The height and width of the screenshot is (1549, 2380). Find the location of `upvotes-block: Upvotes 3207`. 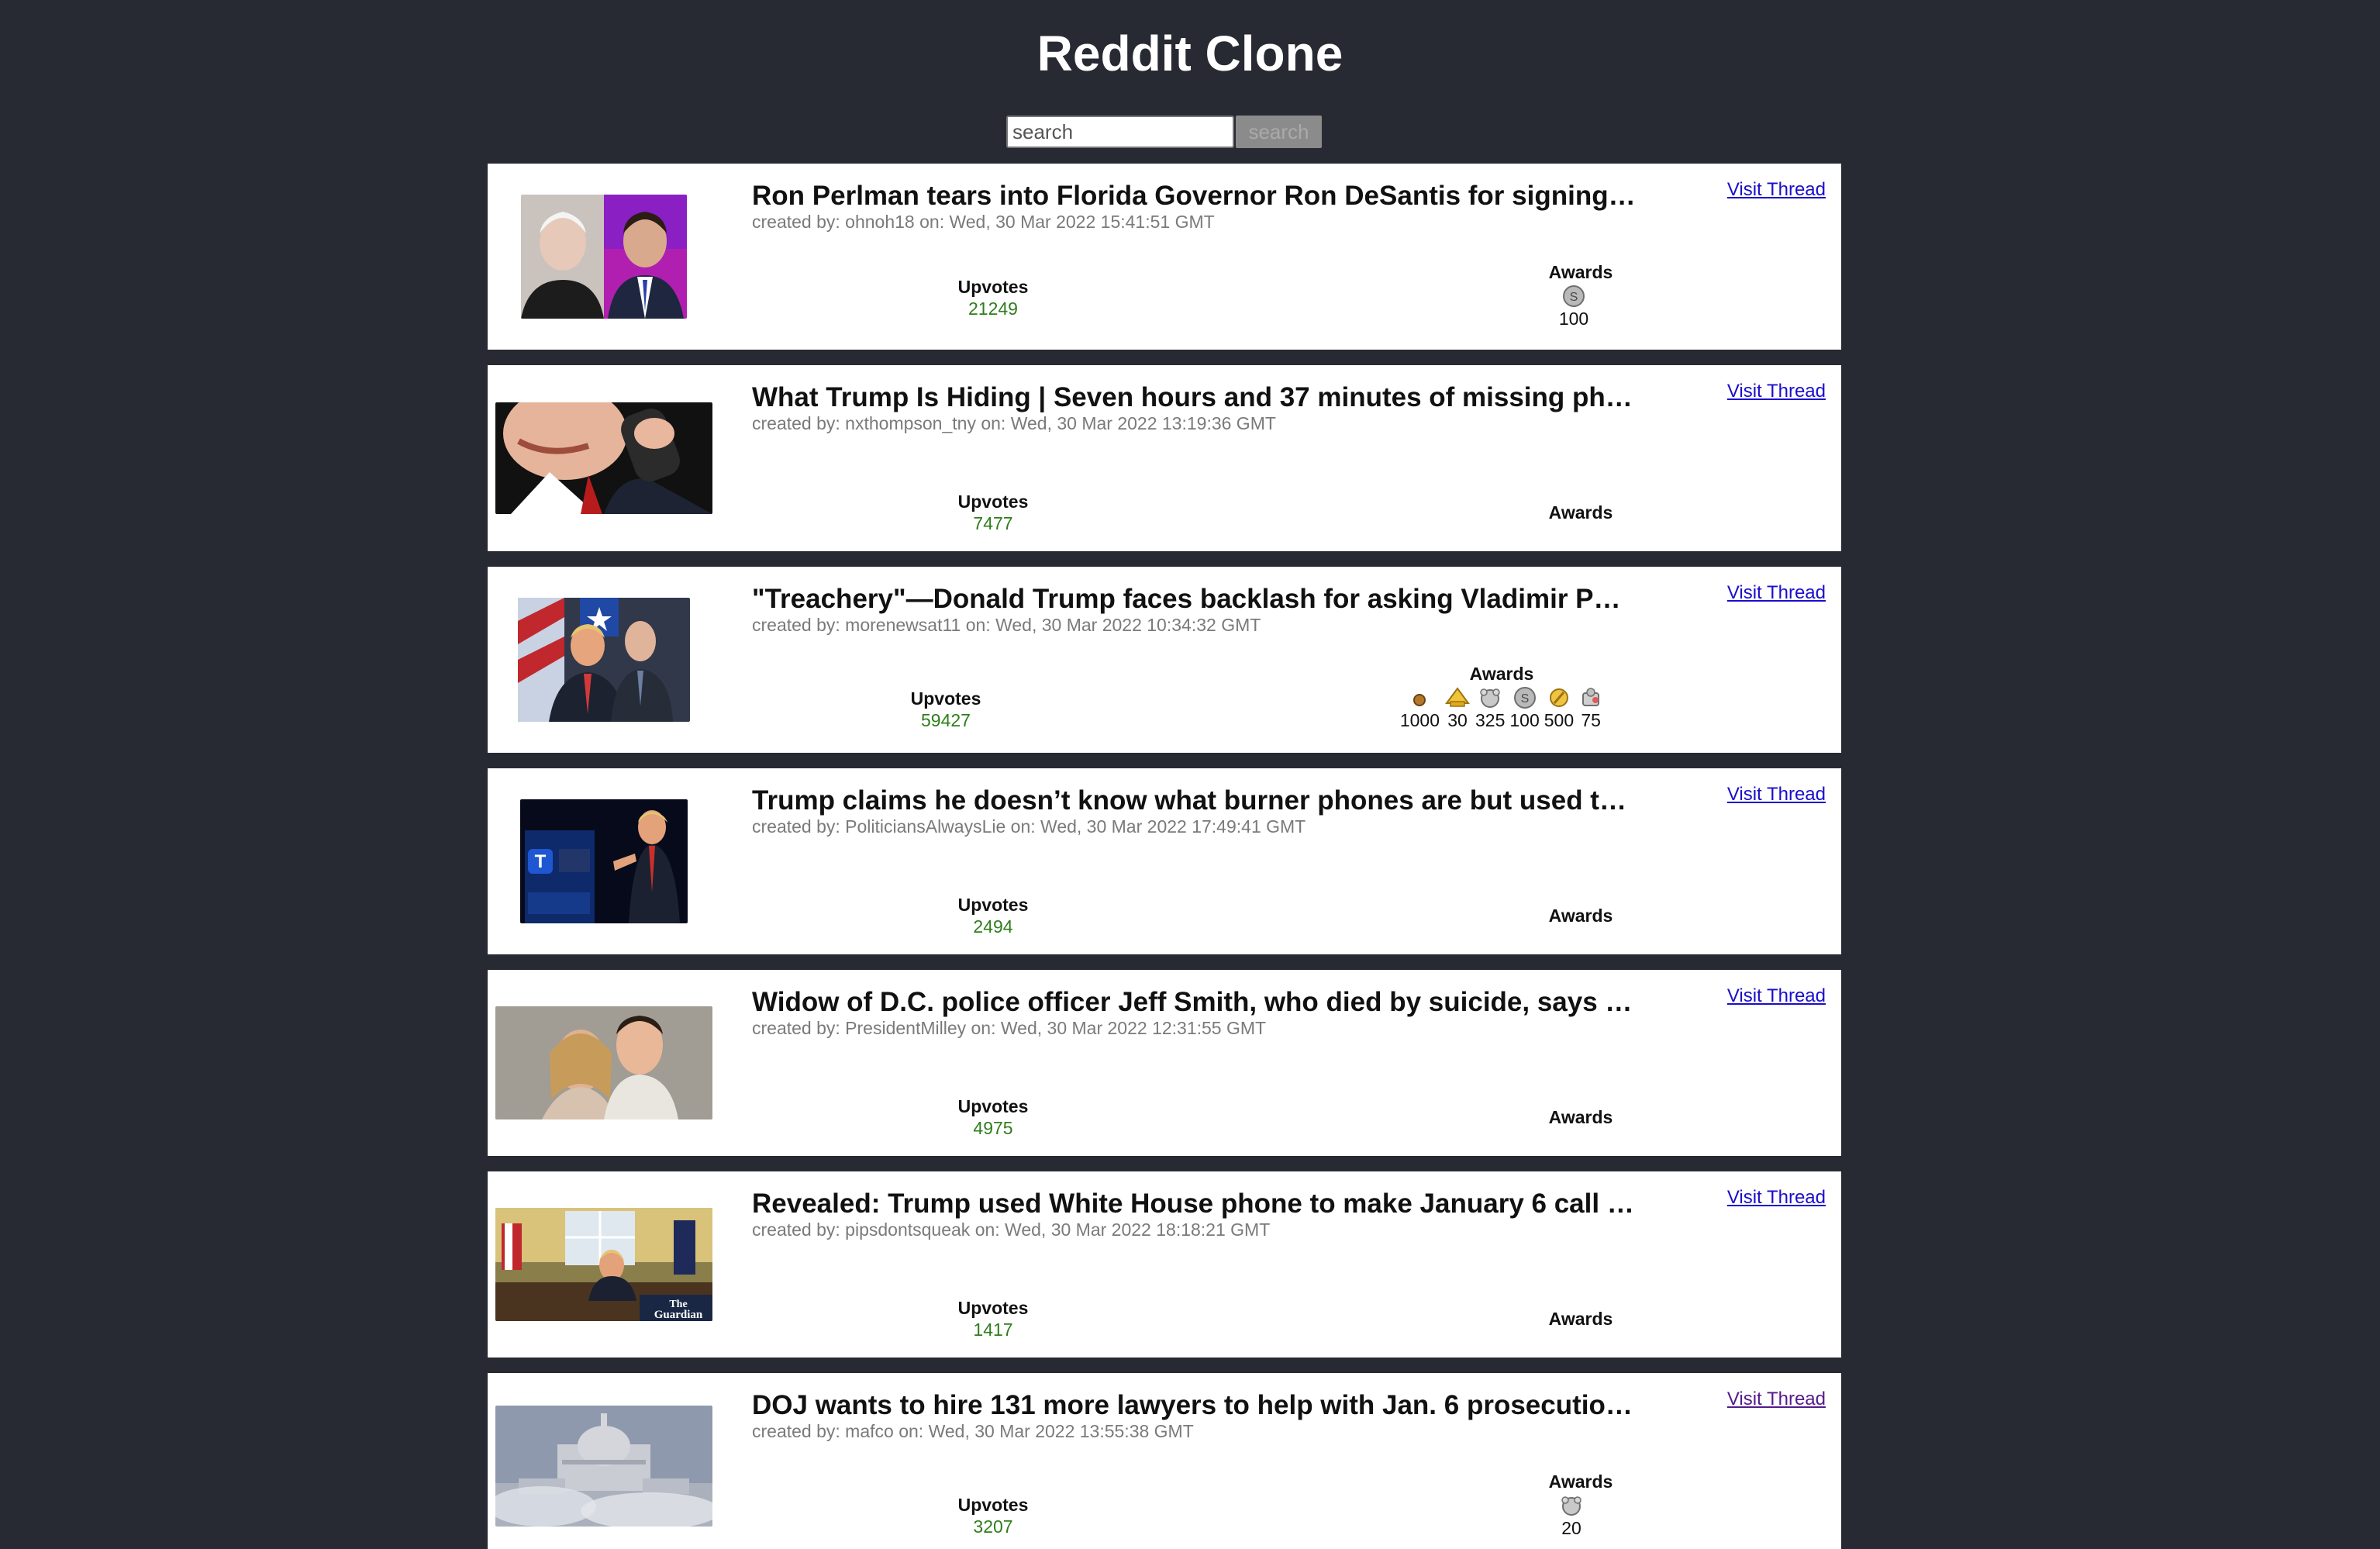

upvotes-block: Upvotes 3207 is located at coordinates (993, 1516).